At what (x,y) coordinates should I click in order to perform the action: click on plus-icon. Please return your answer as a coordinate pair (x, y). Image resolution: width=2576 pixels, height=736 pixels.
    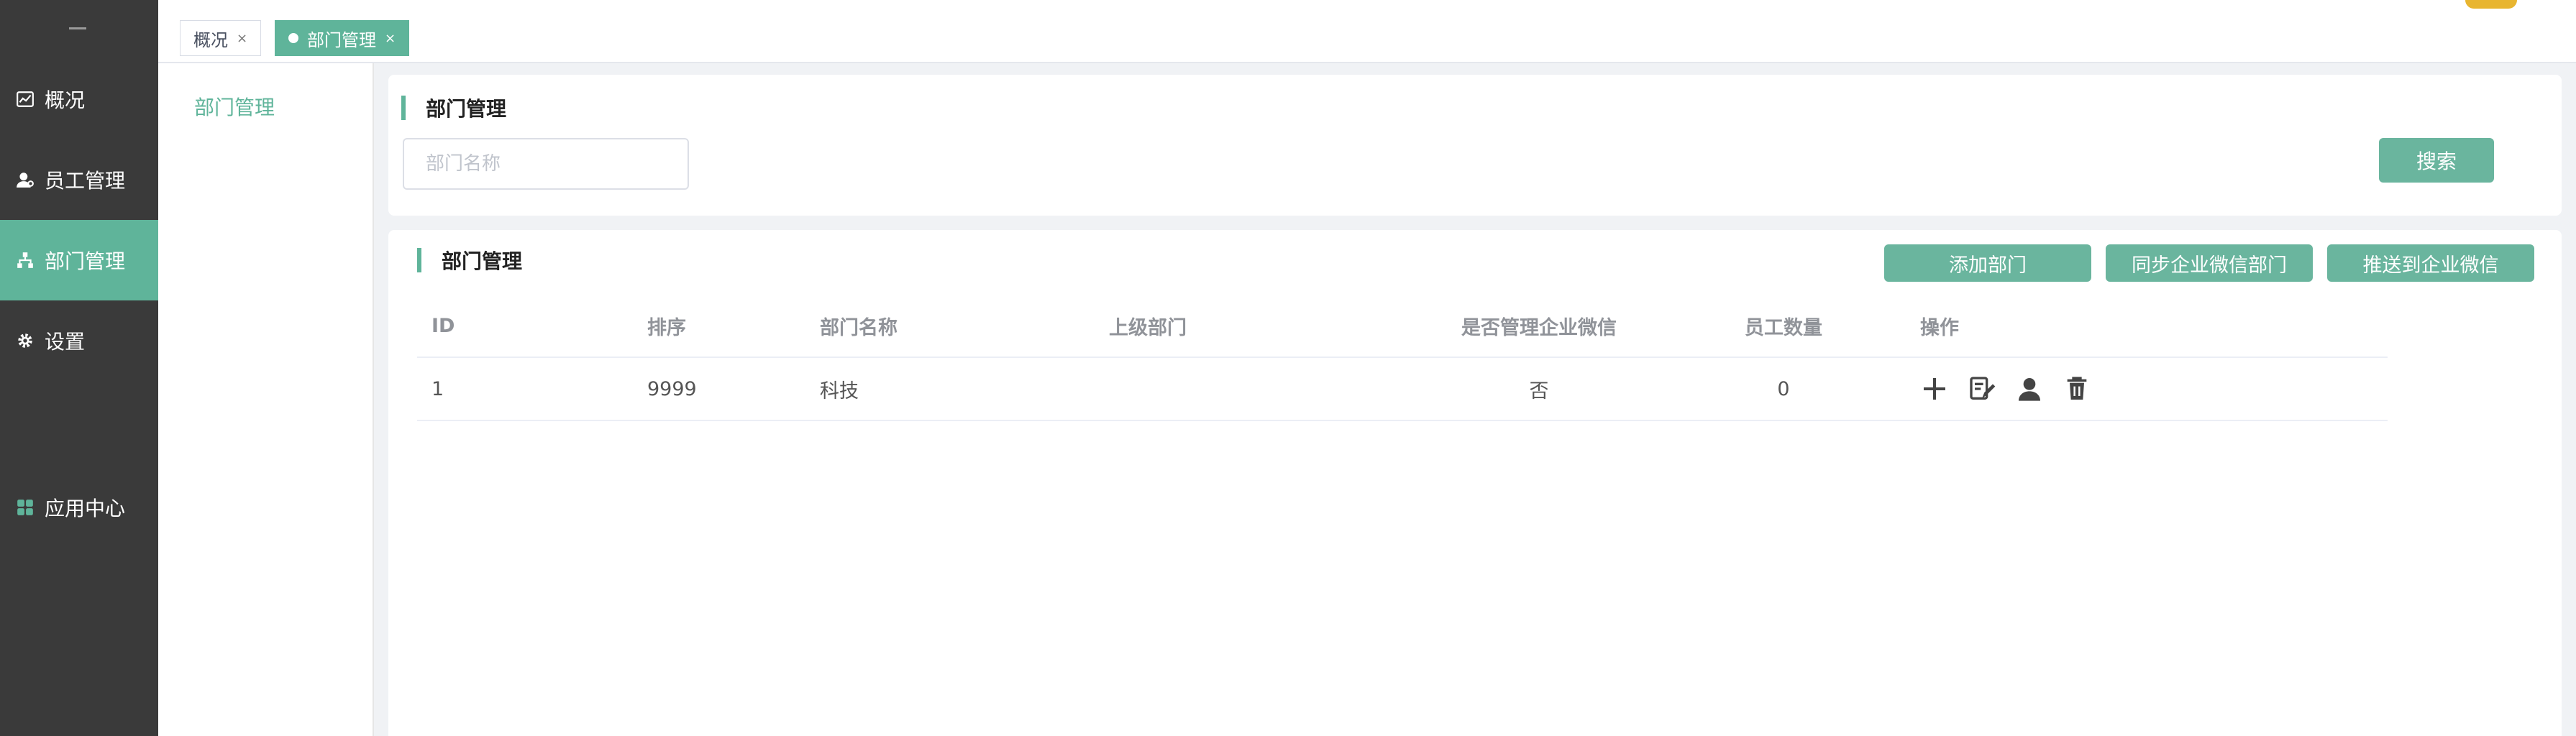
    Looking at the image, I should click on (1934, 388).